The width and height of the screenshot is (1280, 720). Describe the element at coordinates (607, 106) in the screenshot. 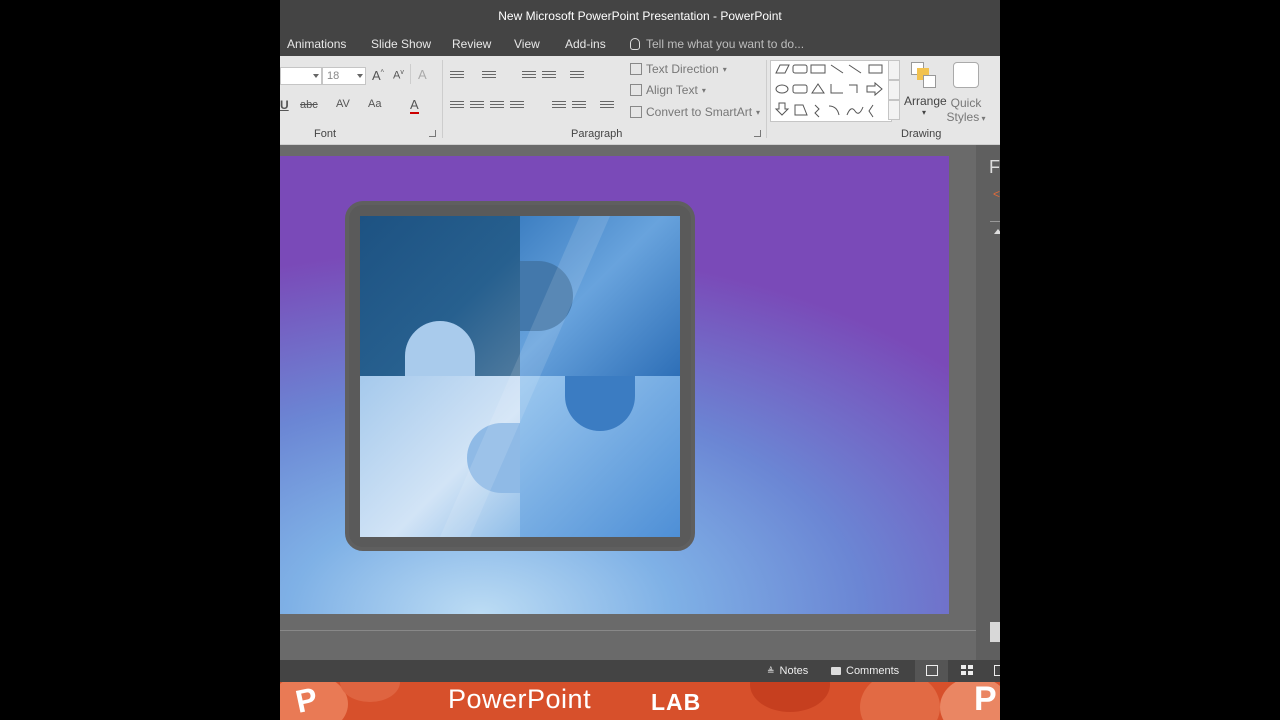

I see `columns-button` at that location.